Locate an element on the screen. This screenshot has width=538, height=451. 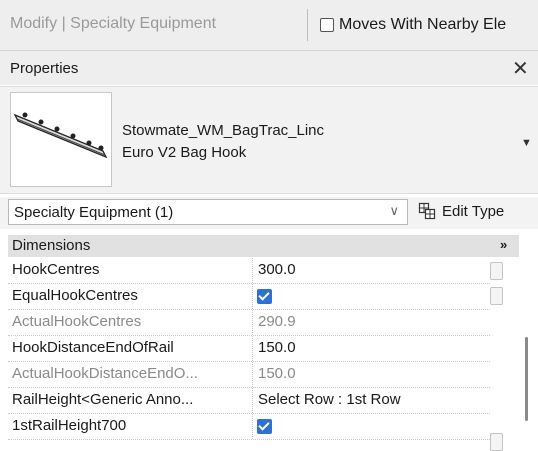
property-value: 290.9 is located at coordinates (277, 321).